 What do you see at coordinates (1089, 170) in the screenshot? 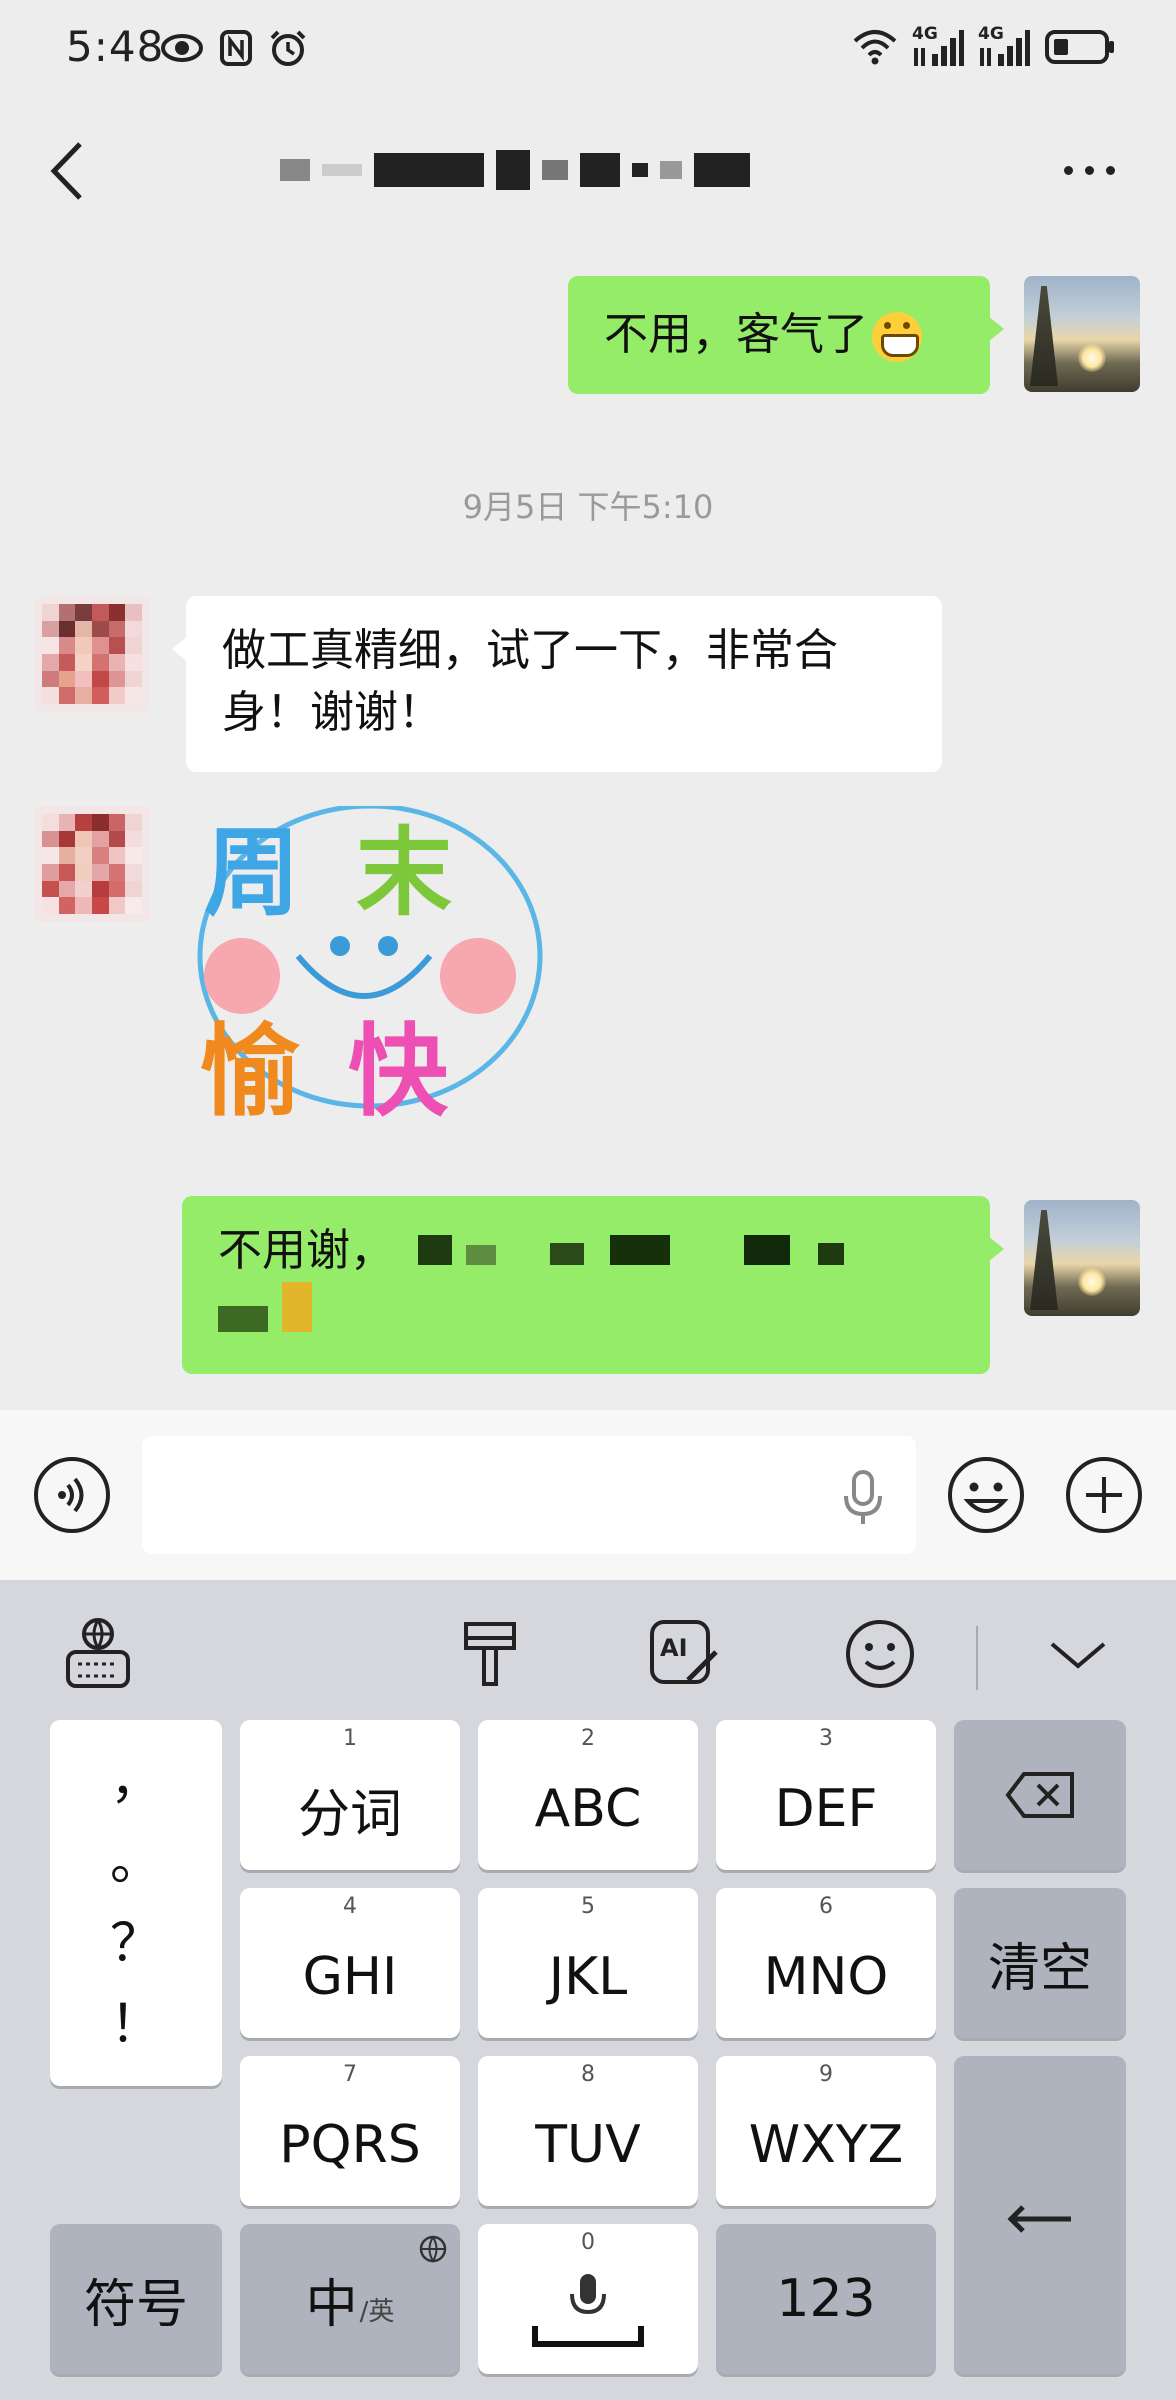
I see `more-dots-icon` at bounding box center [1089, 170].